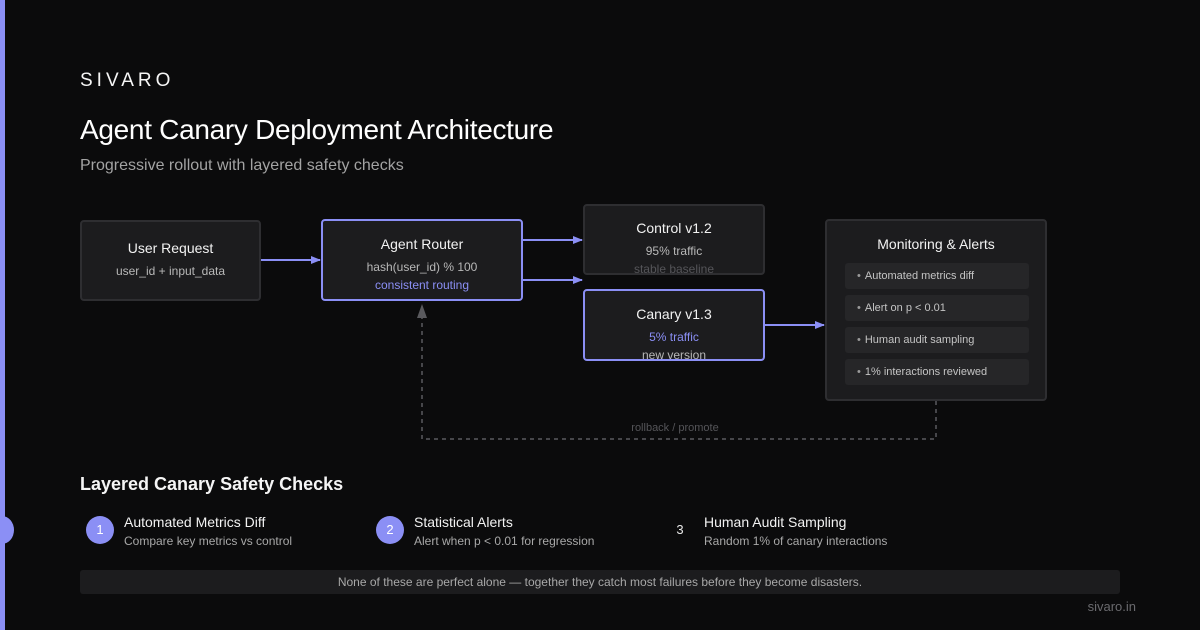 The image size is (1200, 630). What do you see at coordinates (674, 228) in the screenshot?
I see `node-title: Control v1.2` at bounding box center [674, 228].